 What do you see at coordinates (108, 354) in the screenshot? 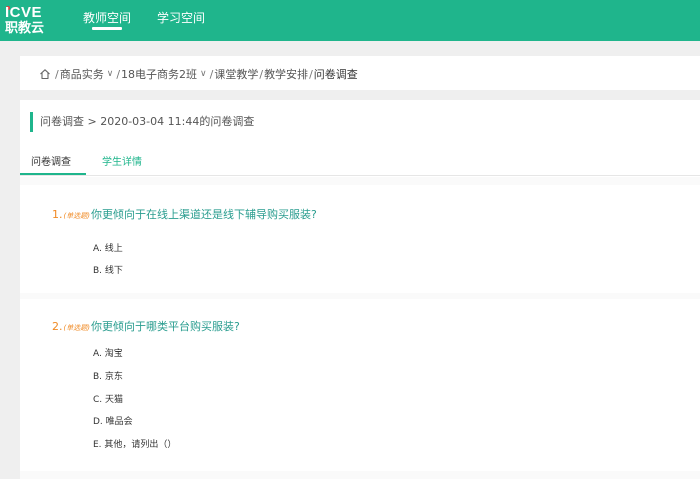
I see `option-item: A. 淘宝` at bounding box center [108, 354].